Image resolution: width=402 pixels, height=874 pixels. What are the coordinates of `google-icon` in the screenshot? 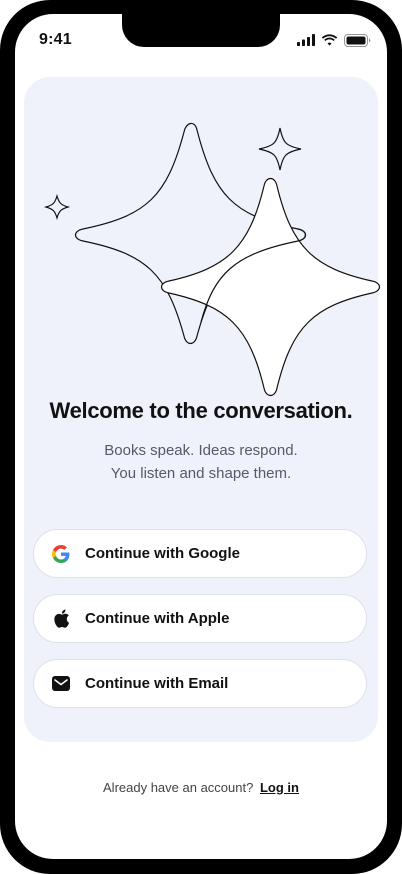 It's located at (61, 554).